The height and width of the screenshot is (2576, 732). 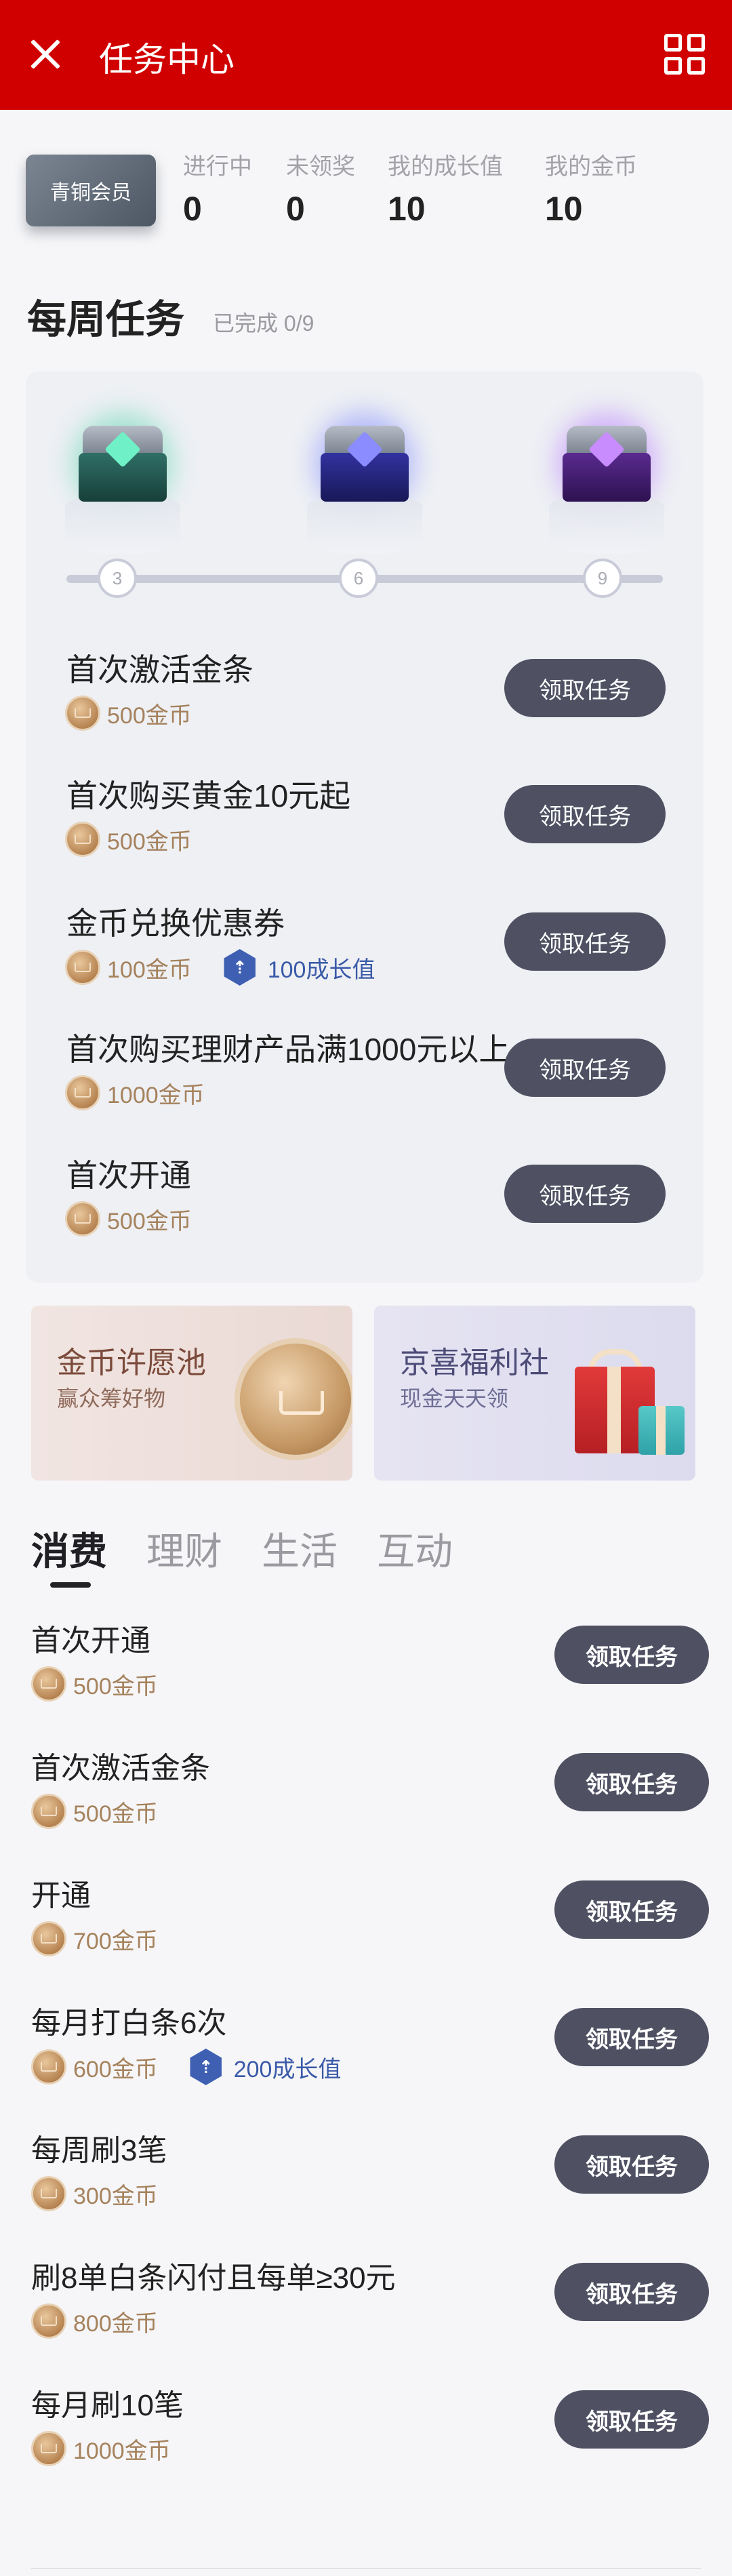 I want to click on tab-consumption: 消费, so click(x=69, y=1548).